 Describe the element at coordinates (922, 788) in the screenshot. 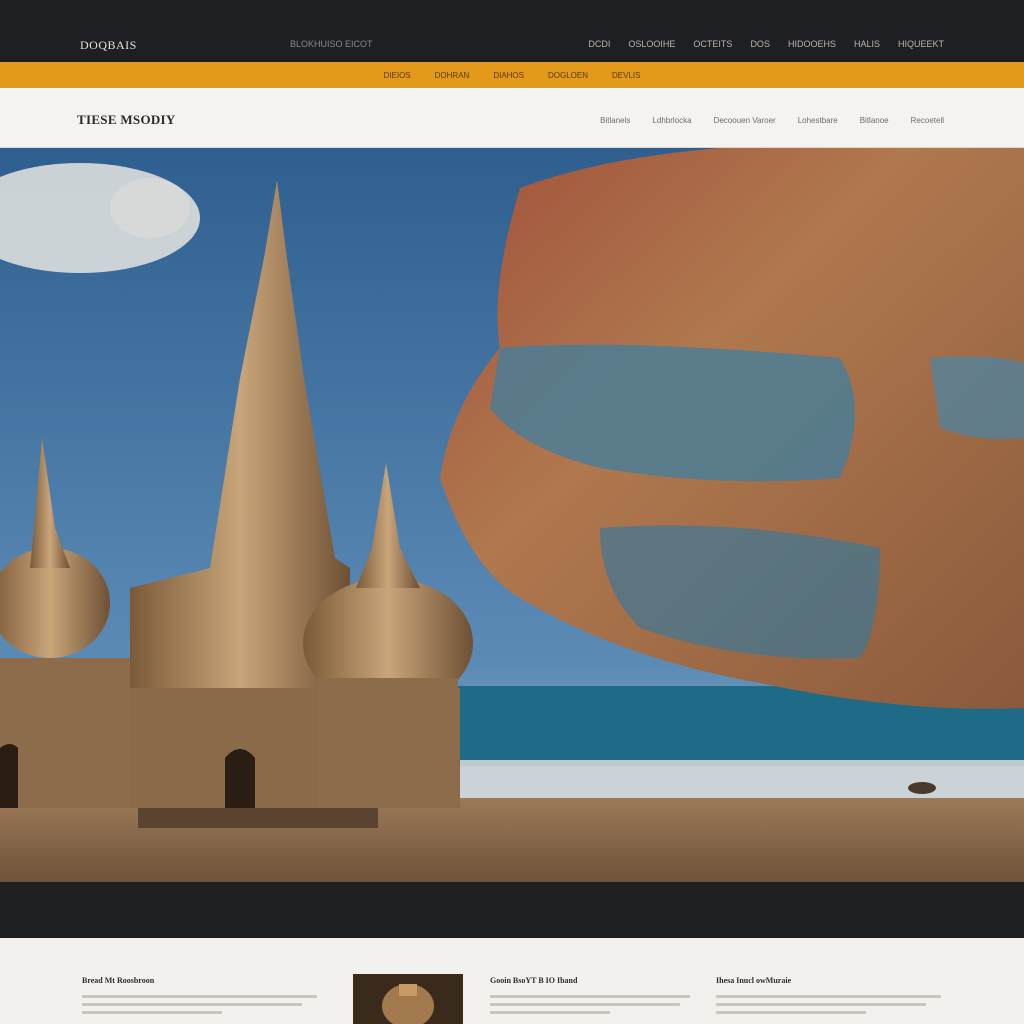

I see `beach-rock` at that location.